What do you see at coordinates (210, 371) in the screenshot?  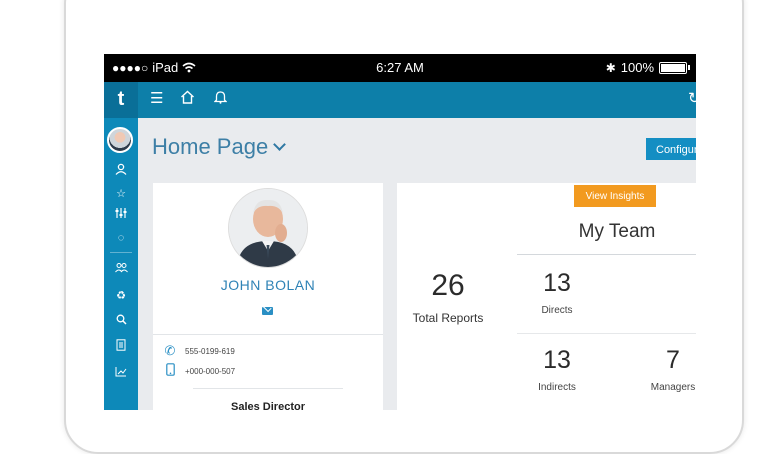 I see `mobile-number: +000-000-507` at bounding box center [210, 371].